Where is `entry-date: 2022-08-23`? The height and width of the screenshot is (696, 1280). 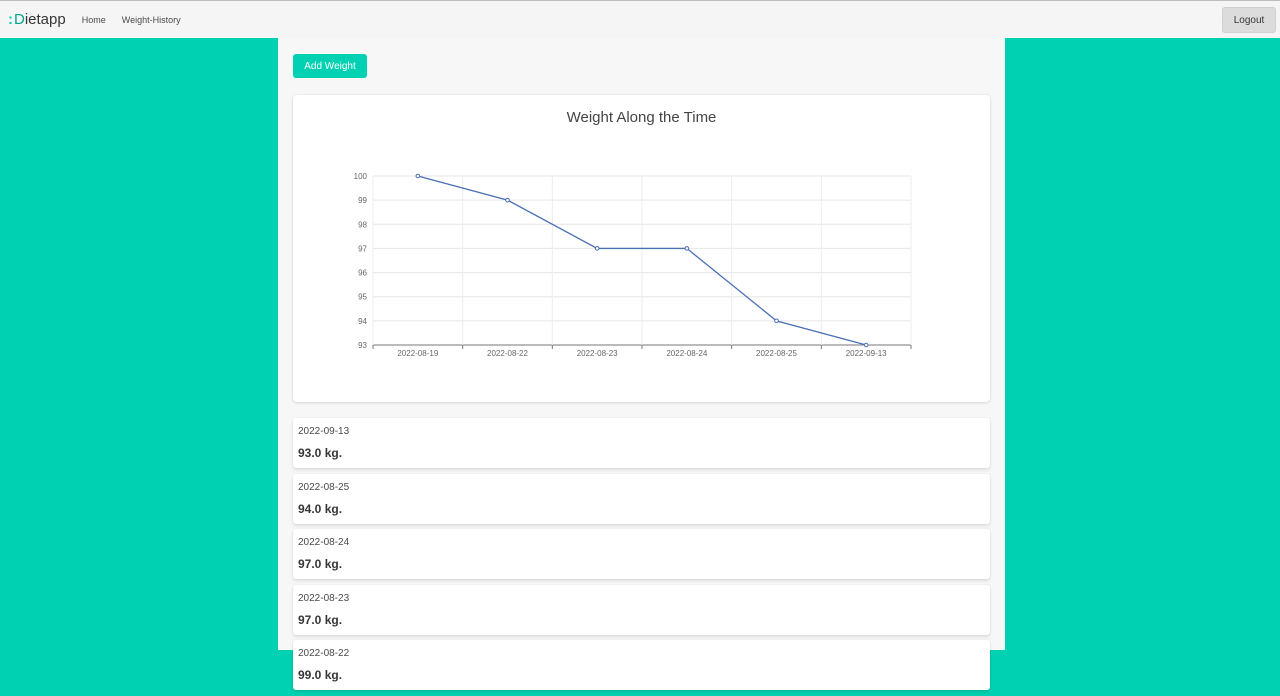 entry-date: 2022-08-23 is located at coordinates (324, 598).